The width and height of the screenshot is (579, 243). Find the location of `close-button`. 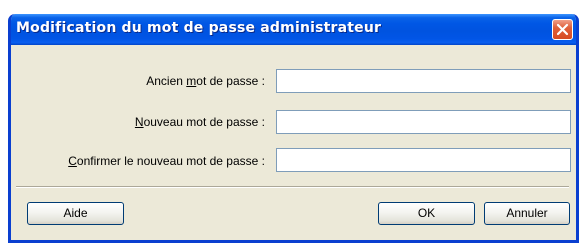

close-button is located at coordinates (562, 29).